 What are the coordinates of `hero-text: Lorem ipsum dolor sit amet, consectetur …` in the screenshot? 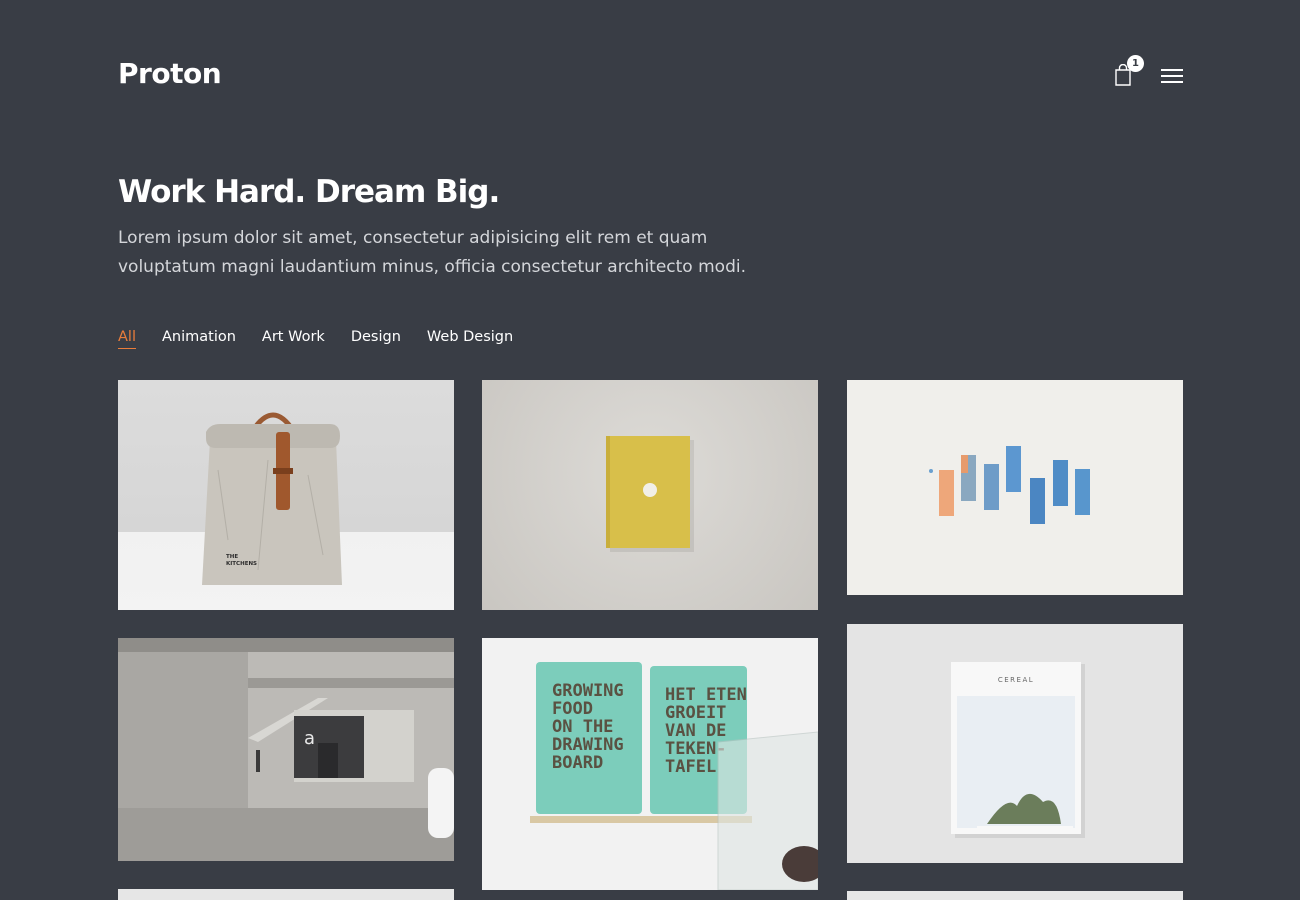 It's located at (432, 252).